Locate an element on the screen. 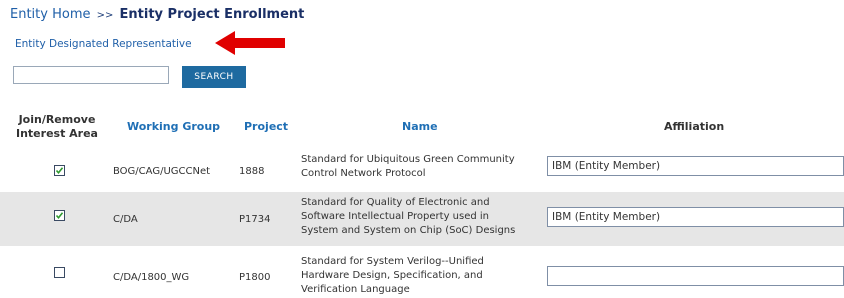 The height and width of the screenshot is (298, 844). working-group-cell: C/DA is located at coordinates (125, 219).